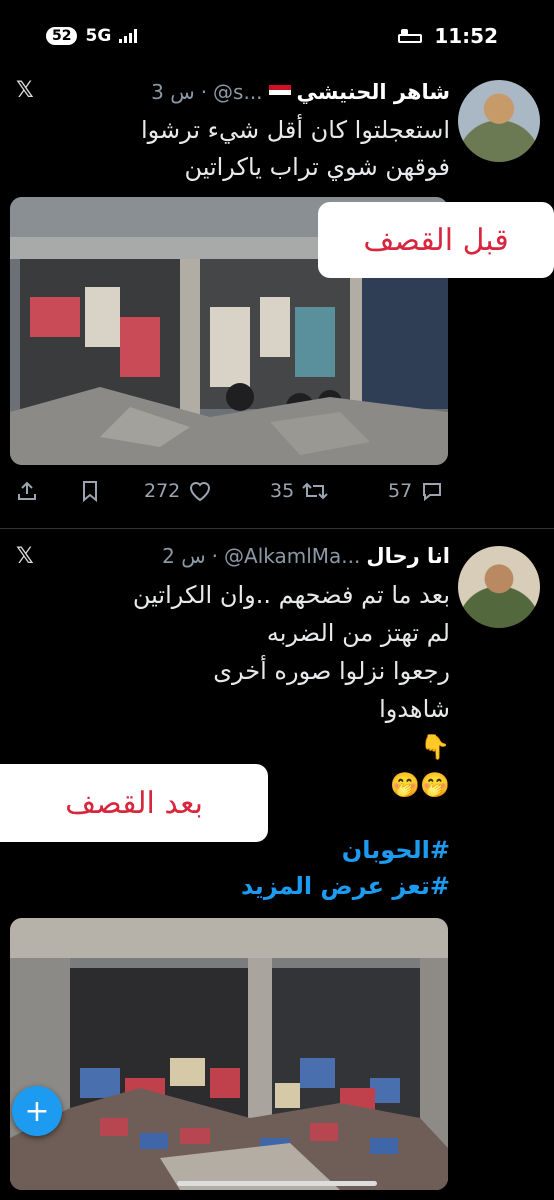 The width and height of the screenshot is (554, 1200). Describe the element at coordinates (200, 492) in the screenshot. I see `heart-icon` at that location.